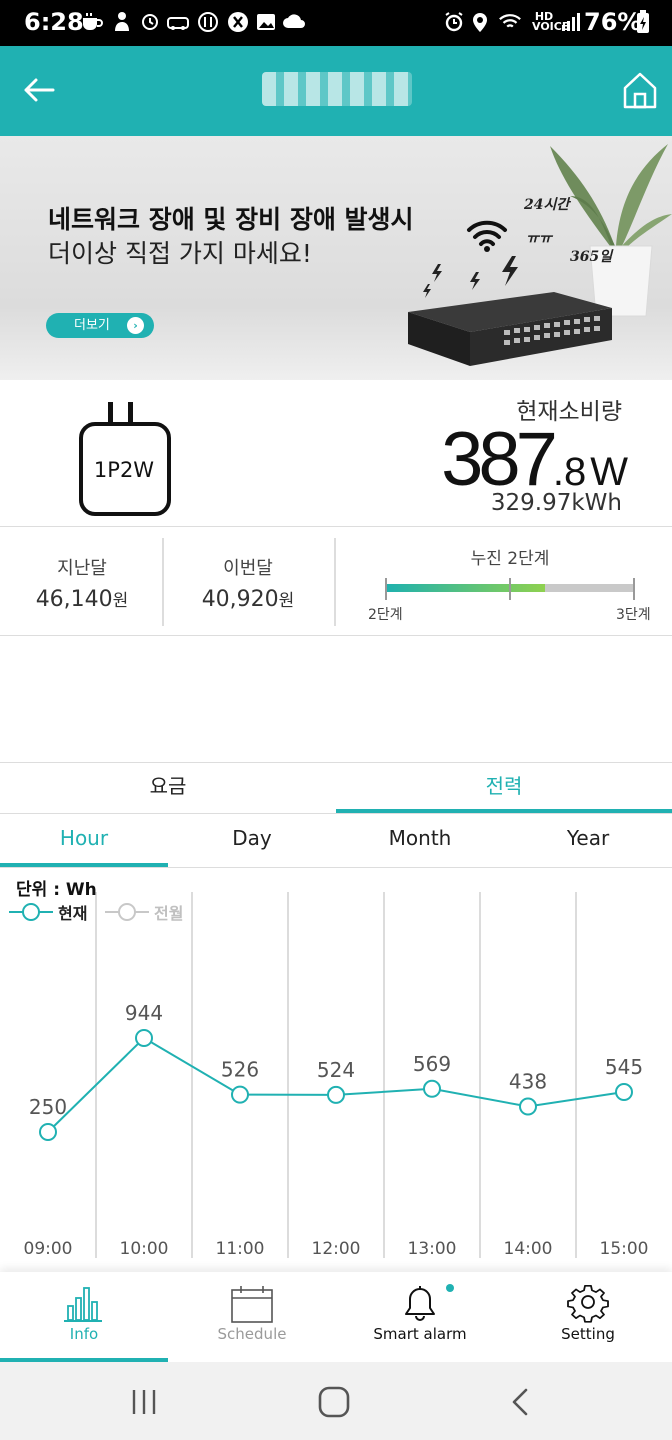  Describe the element at coordinates (556, 503) in the screenshot. I see `energy-total: 329.97kWh` at that location.